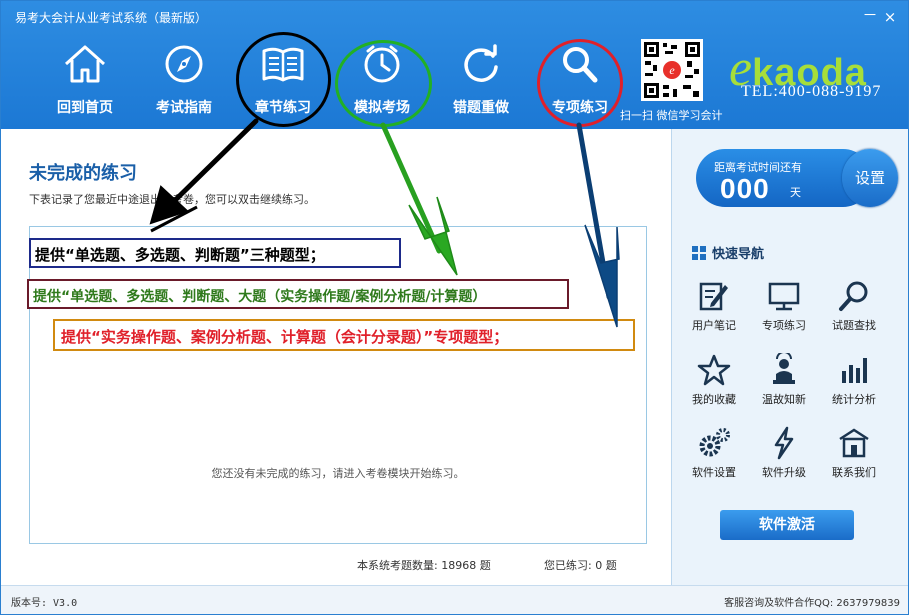 This screenshot has height=615, width=909. What do you see at coordinates (714, 472) in the screenshot?
I see `quicknav-settings-label: 软件设置` at bounding box center [714, 472].